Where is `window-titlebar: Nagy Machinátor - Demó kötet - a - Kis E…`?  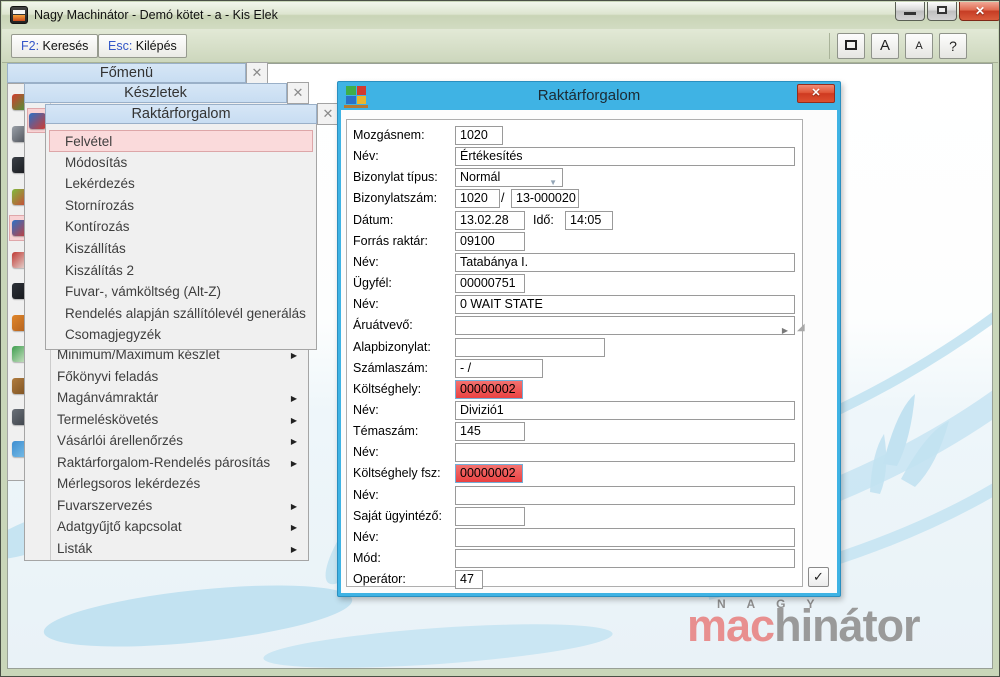 window-titlebar: Nagy Machinátor - Demó kötet - a - Kis E… is located at coordinates (500, 15).